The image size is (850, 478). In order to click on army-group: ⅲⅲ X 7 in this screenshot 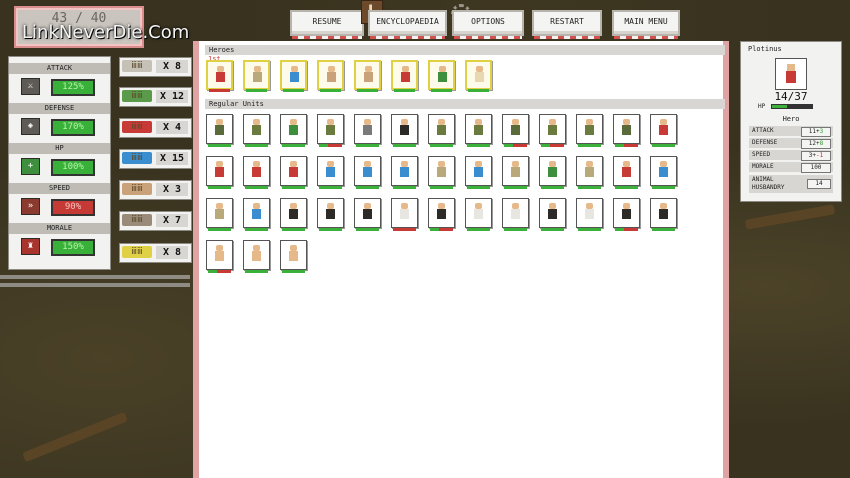, I will do `click(155, 221)`.